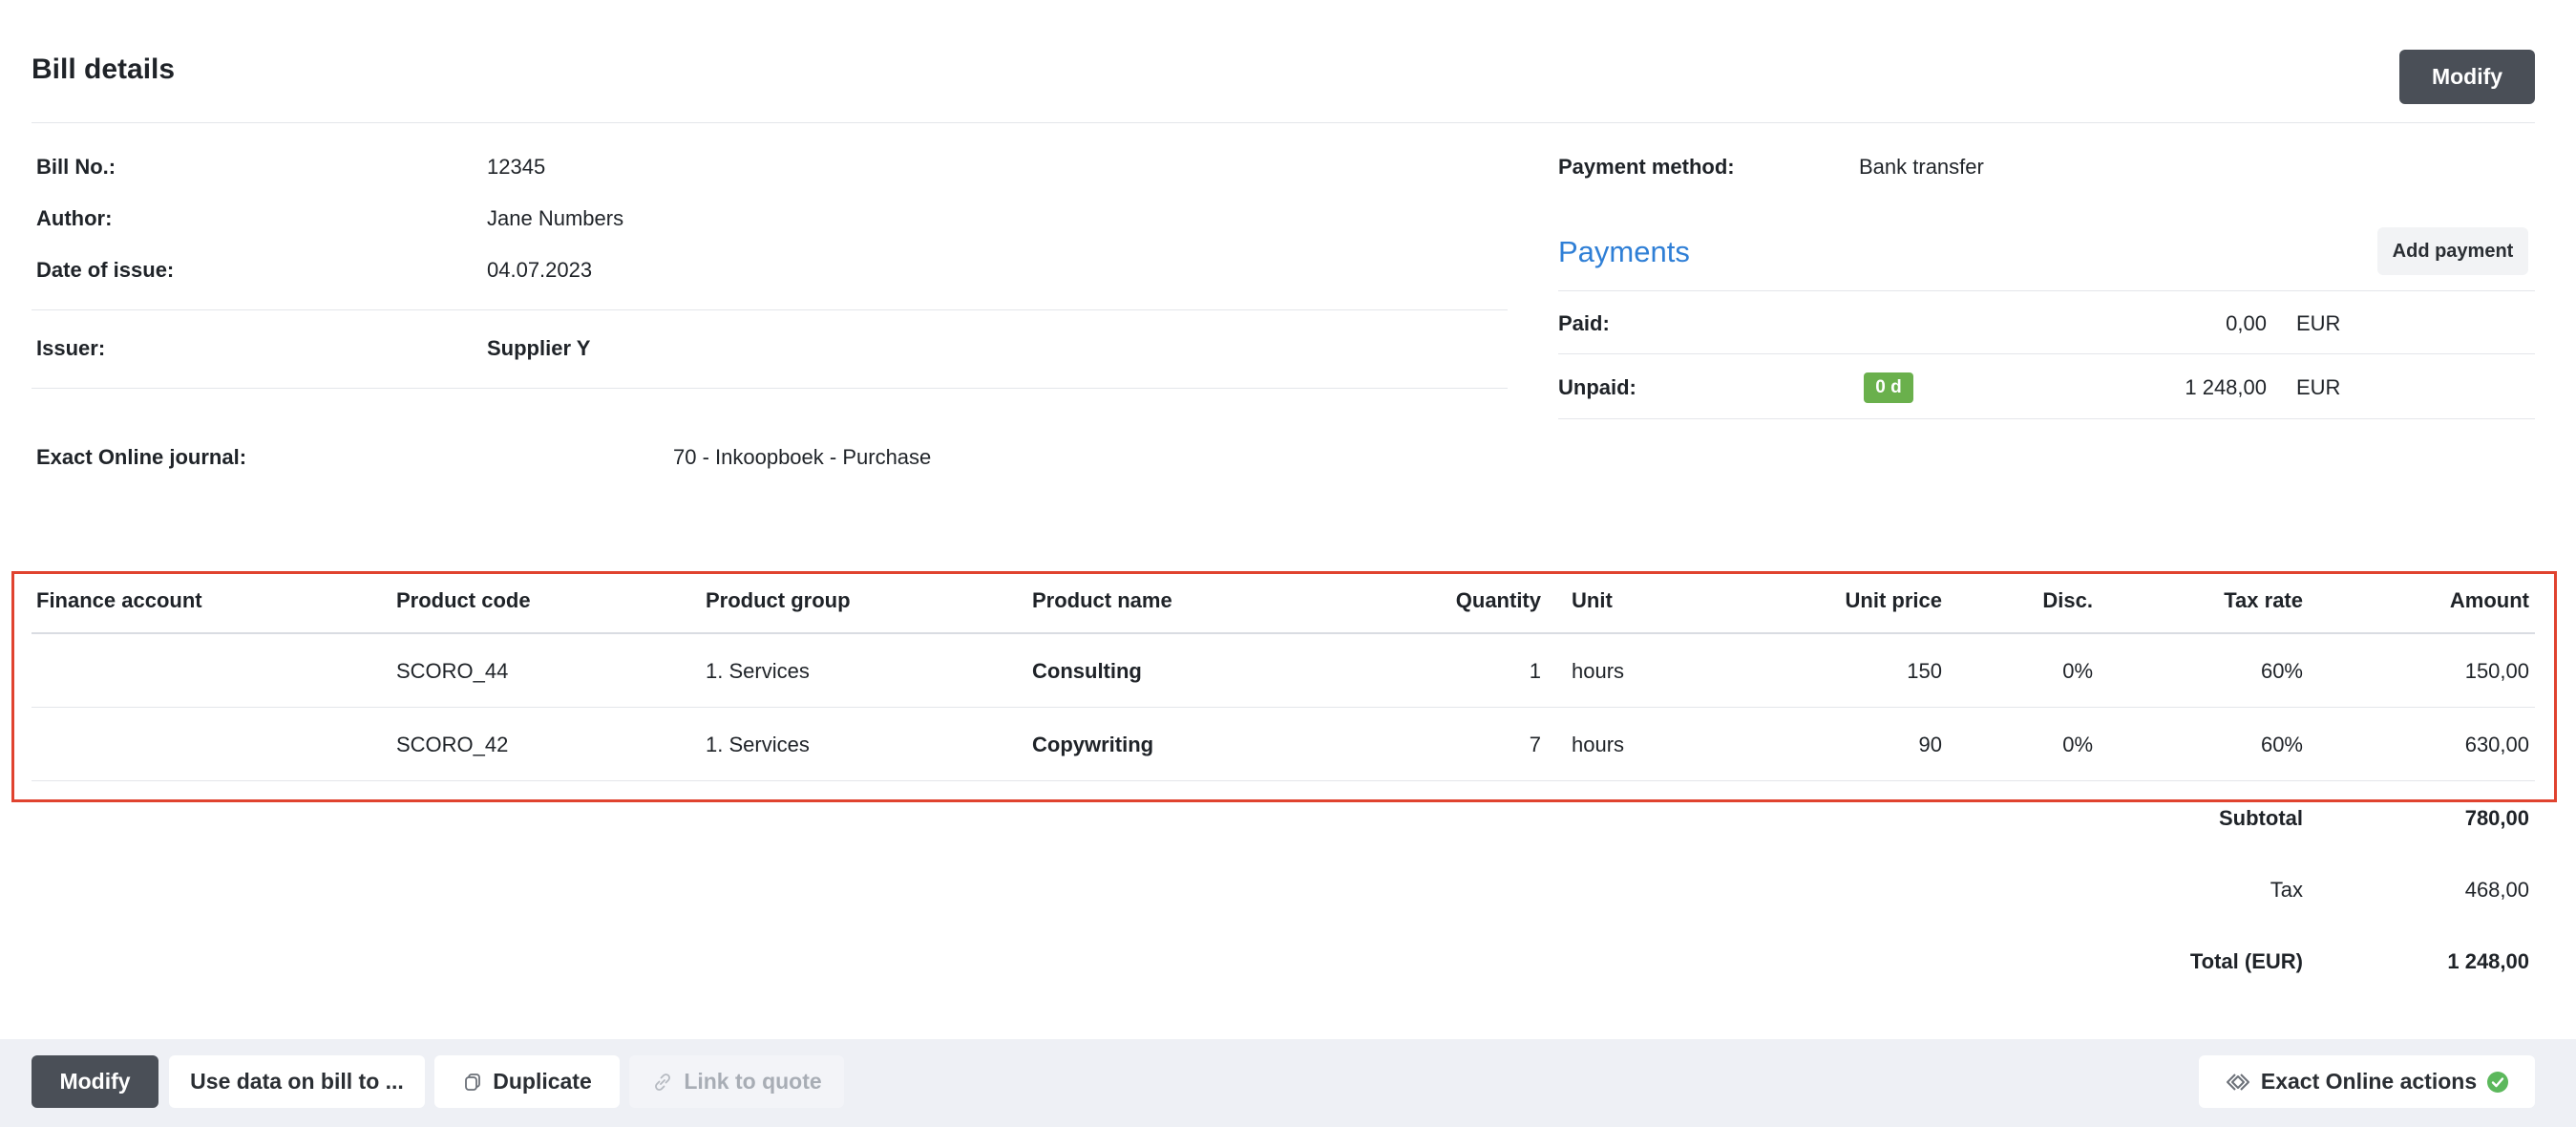  What do you see at coordinates (2246, 961) in the screenshot?
I see `total-label: Total (EUR)` at bounding box center [2246, 961].